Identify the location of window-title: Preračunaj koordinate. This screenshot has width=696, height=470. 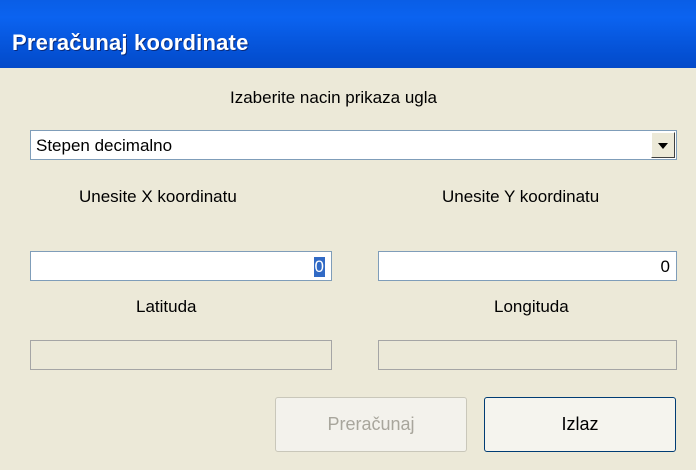
(130, 42).